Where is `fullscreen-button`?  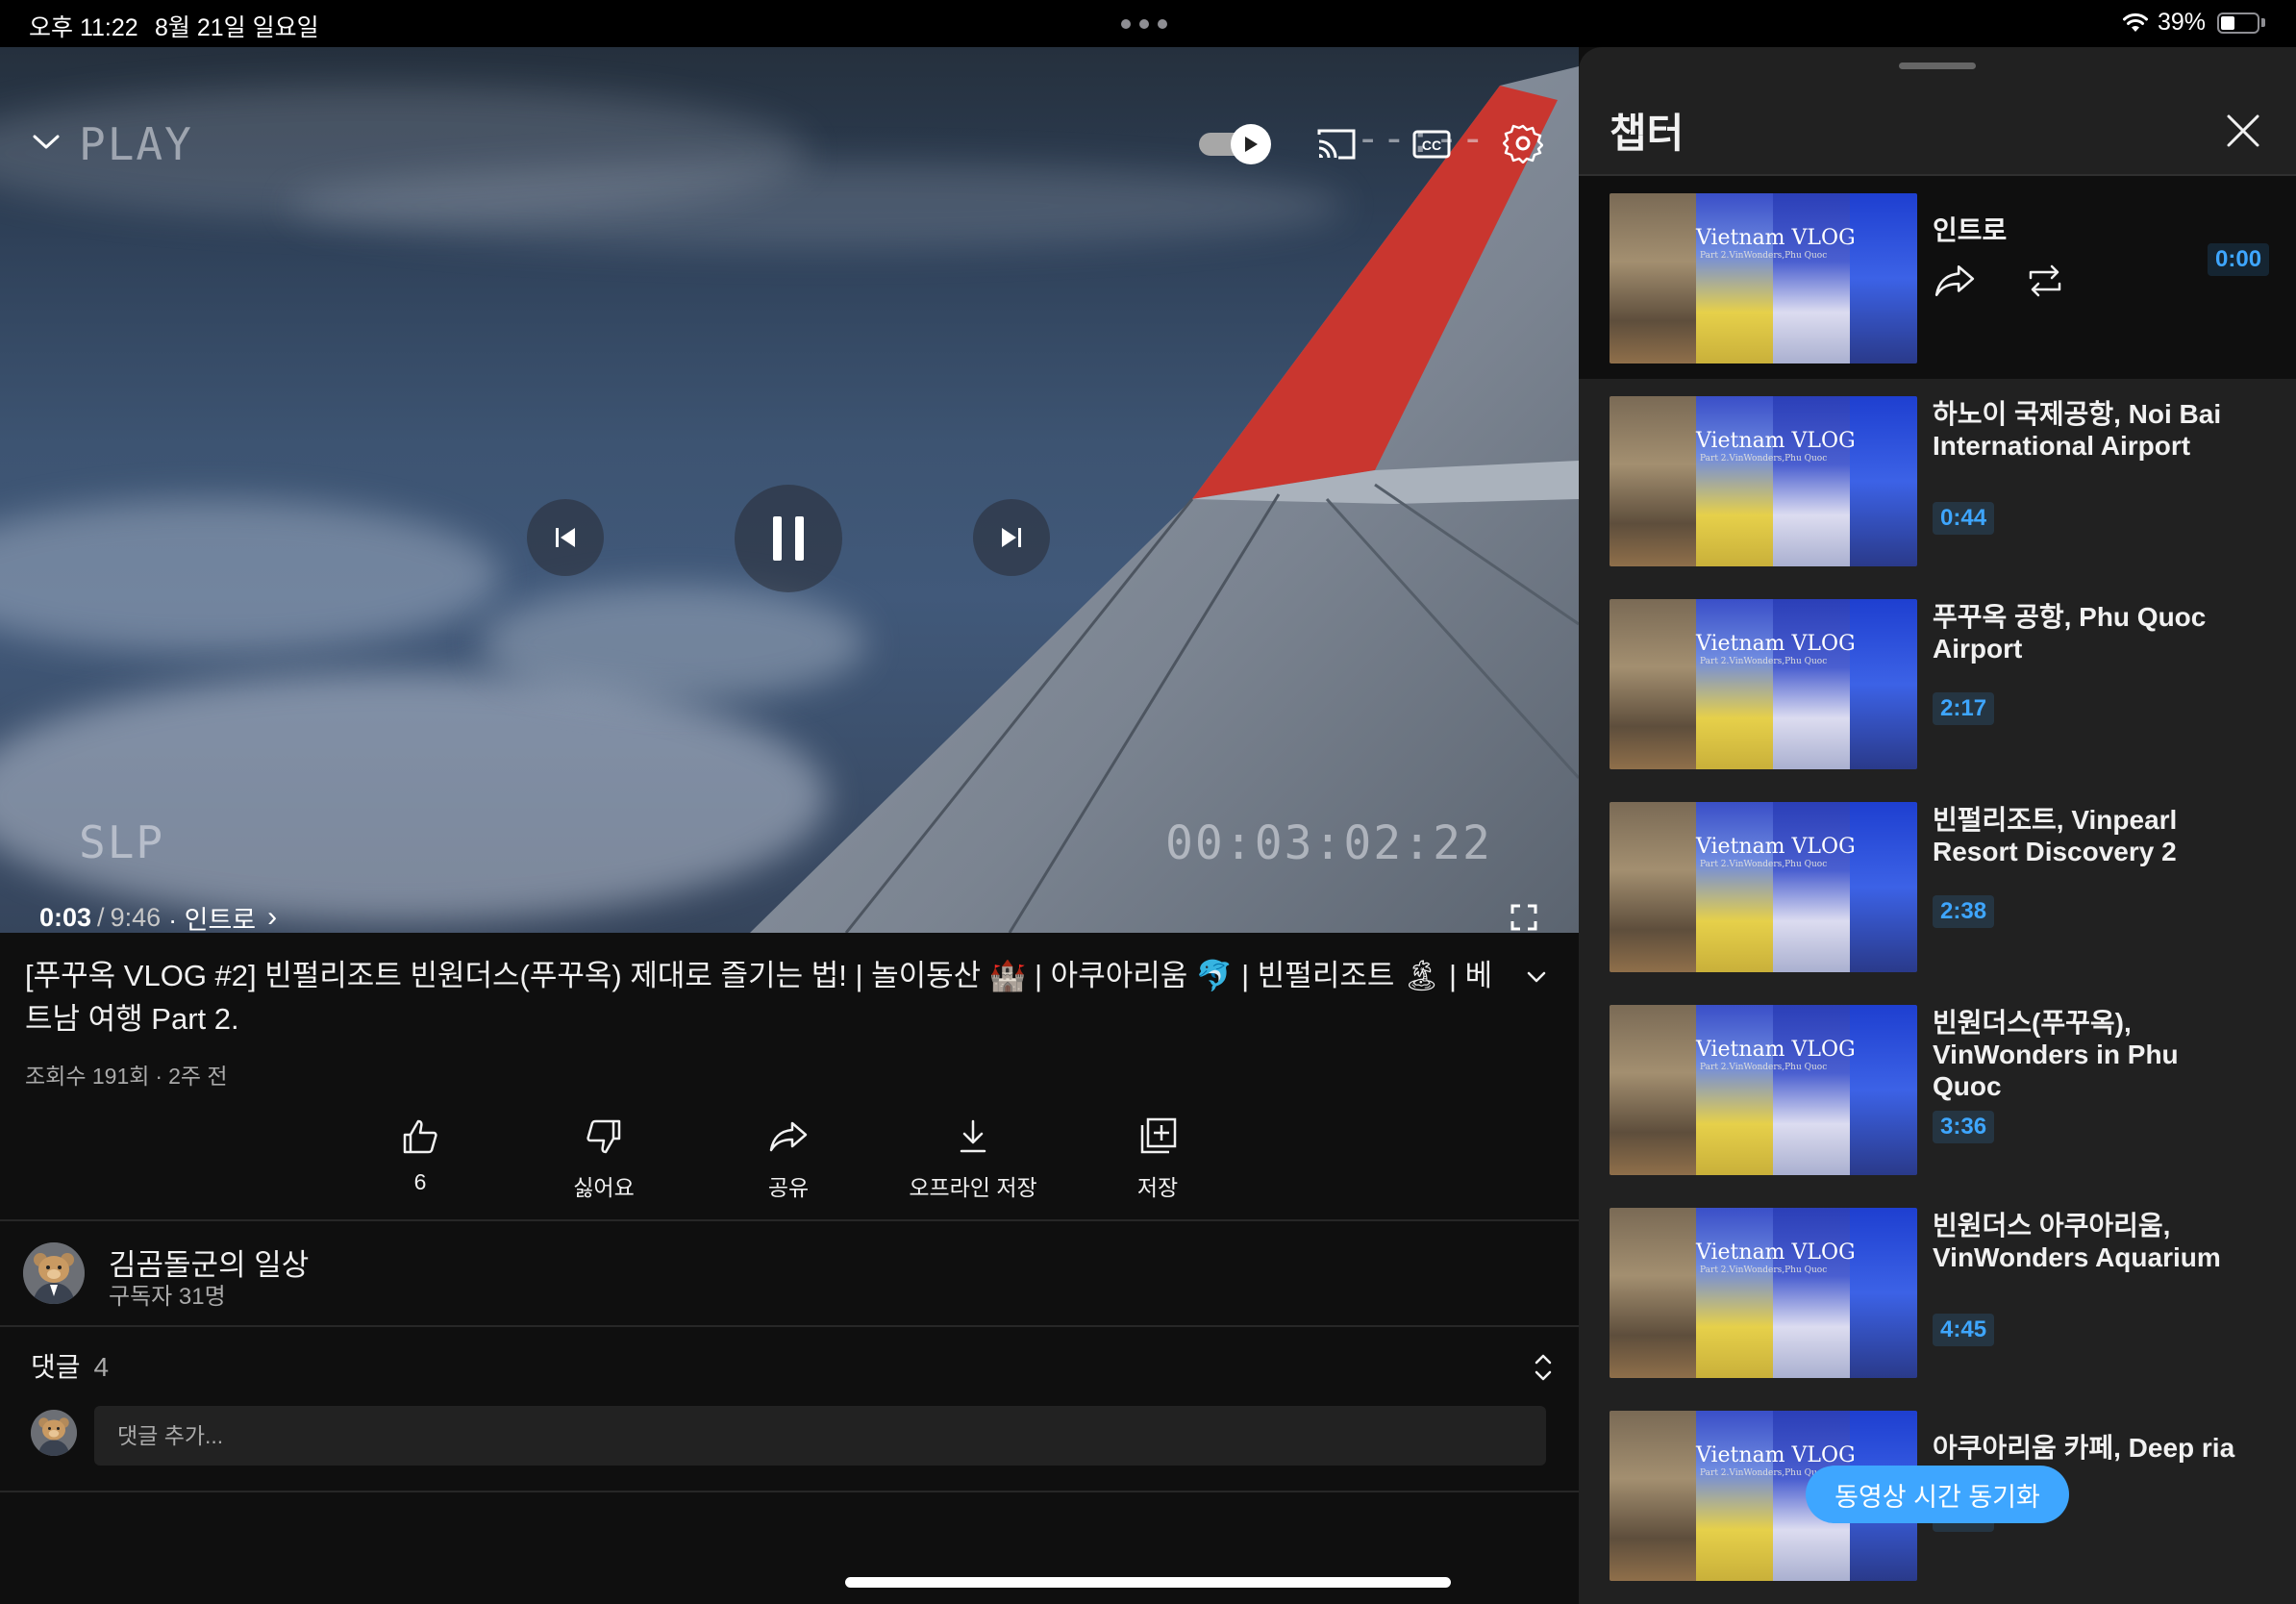
fullscreen-button is located at coordinates (1524, 917).